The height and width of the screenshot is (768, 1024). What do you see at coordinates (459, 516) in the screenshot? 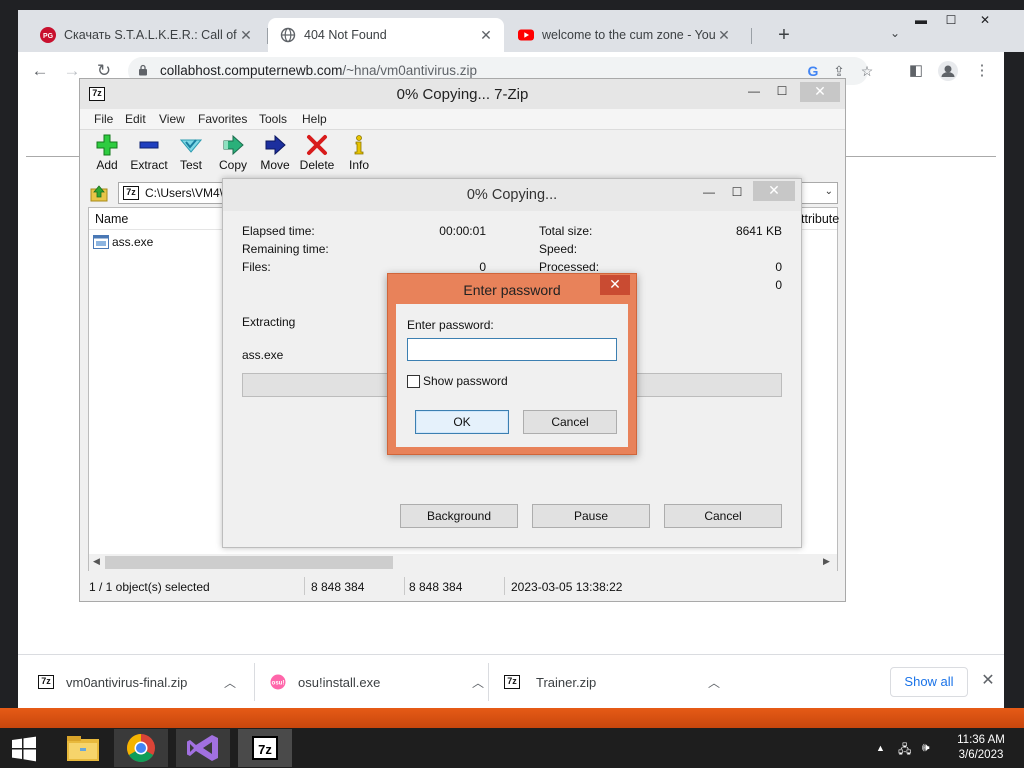
I see `background-button: Background` at bounding box center [459, 516].